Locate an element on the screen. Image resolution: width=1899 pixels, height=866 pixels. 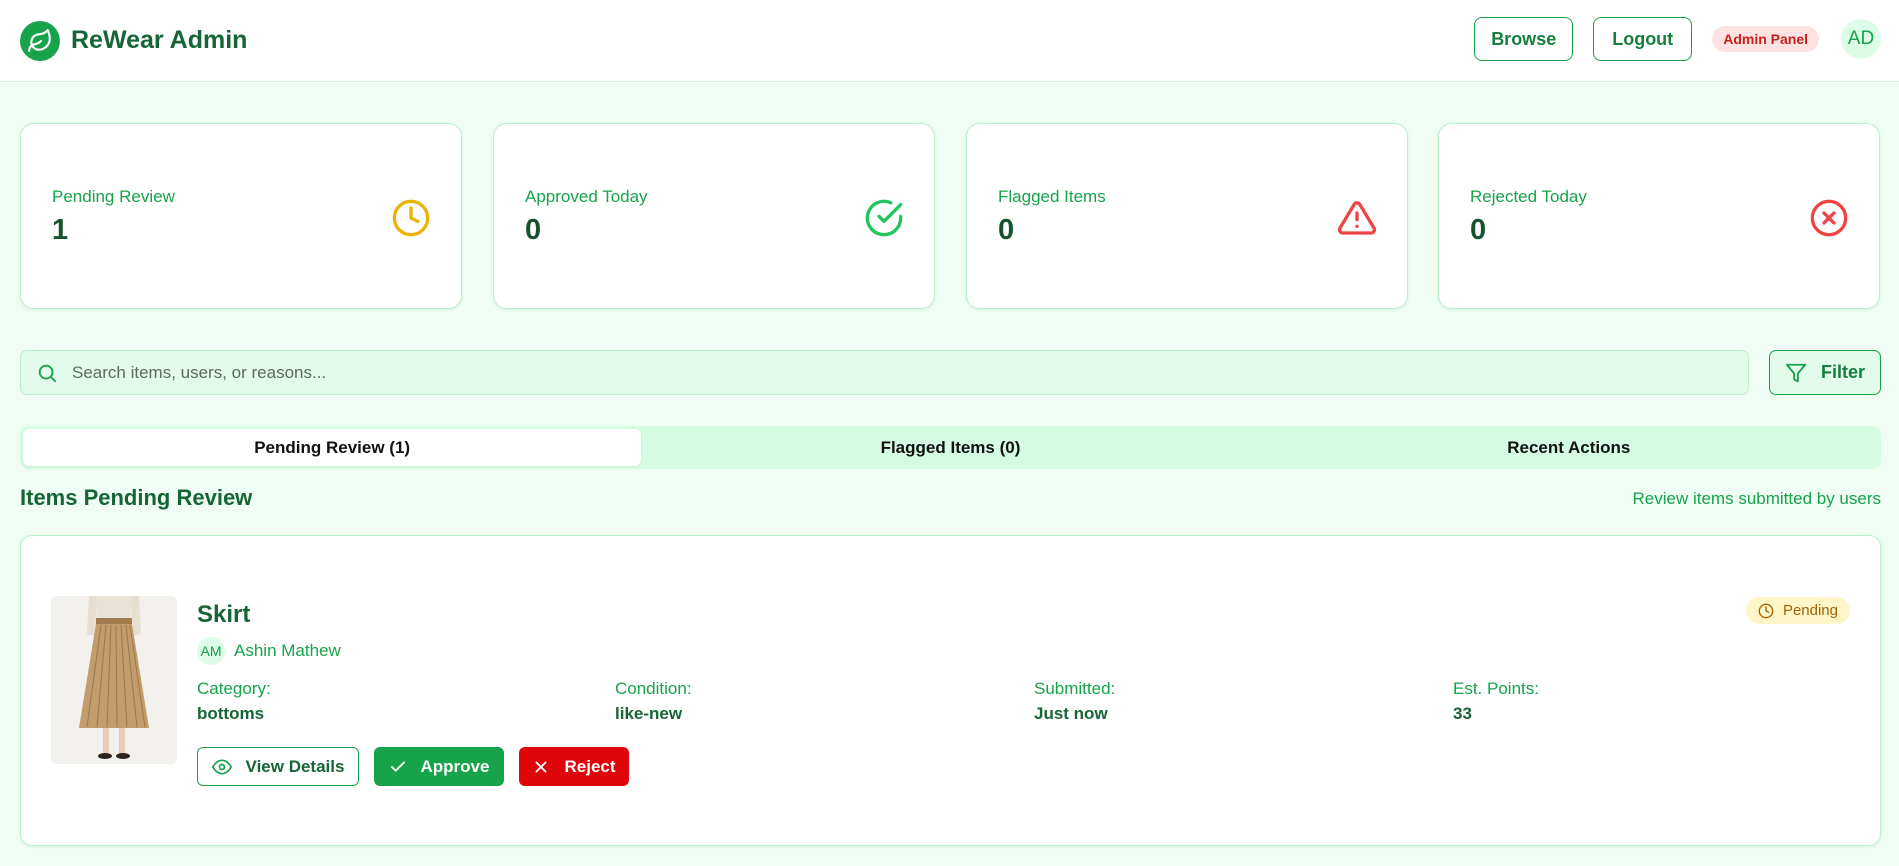
item-actions: View Details Approve Reject is located at coordinates (420, 766).